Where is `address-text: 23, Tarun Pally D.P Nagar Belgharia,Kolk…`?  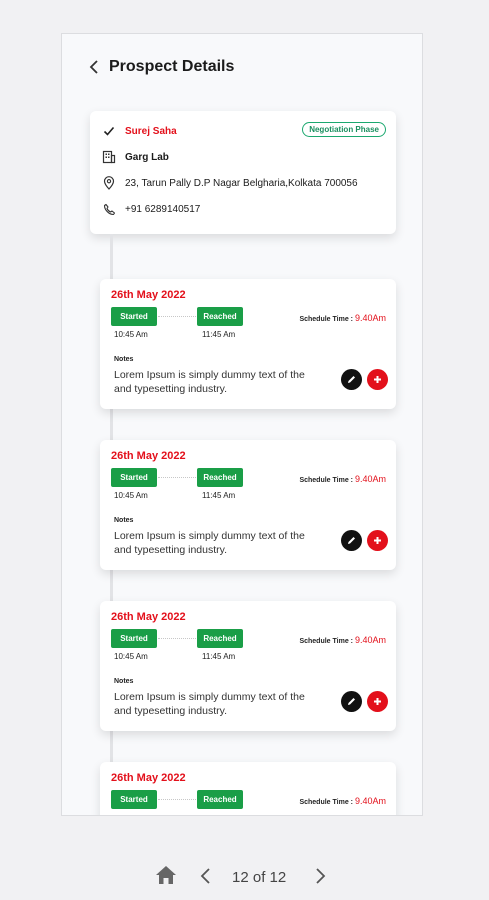
address-text: 23, Tarun Pally D.P Nagar Belgharia,Kolk… is located at coordinates (241, 183).